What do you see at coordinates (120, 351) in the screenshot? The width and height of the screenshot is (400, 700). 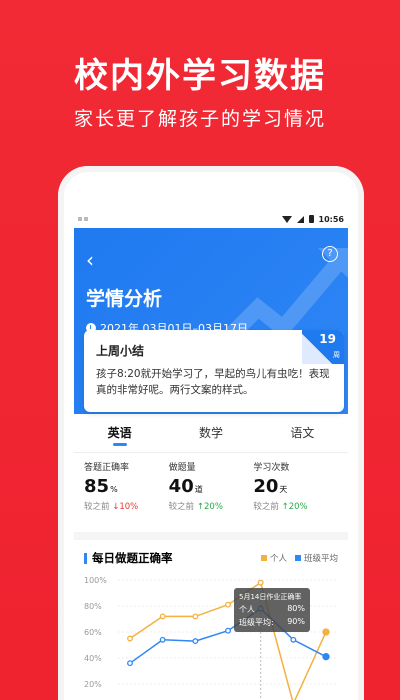 I see `summary-title: 上周小结` at bounding box center [120, 351].